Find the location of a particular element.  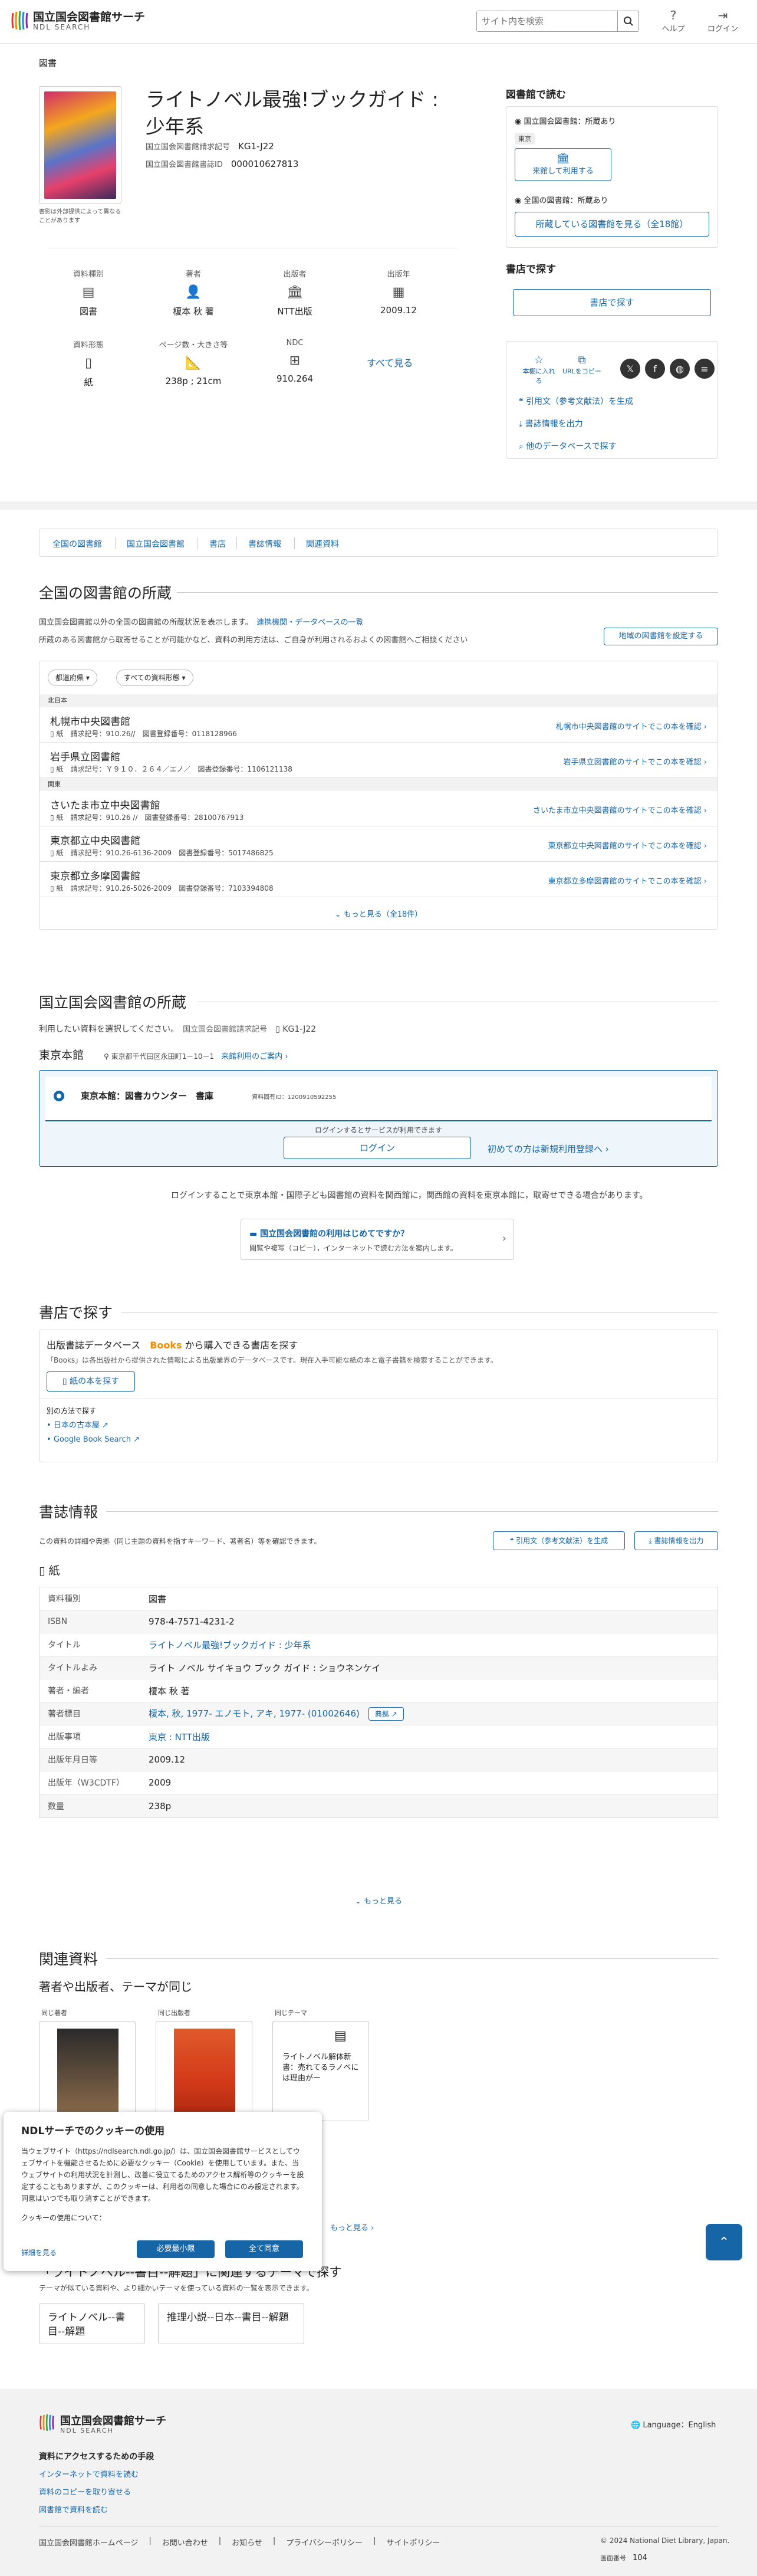

footer-link: 図書館で資料を読む is located at coordinates (73, 2509).